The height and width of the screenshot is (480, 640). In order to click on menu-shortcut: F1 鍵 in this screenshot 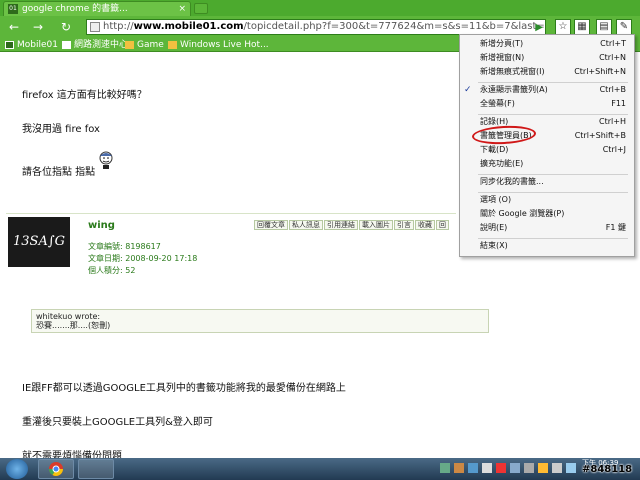, I will do `click(615, 227)`.